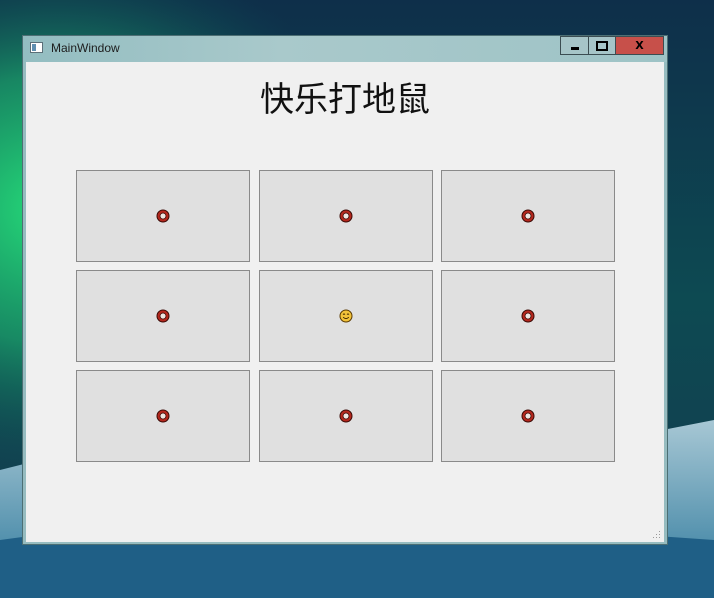  Describe the element at coordinates (345, 49) in the screenshot. I see `title-bar: MainWindow X` at that location.